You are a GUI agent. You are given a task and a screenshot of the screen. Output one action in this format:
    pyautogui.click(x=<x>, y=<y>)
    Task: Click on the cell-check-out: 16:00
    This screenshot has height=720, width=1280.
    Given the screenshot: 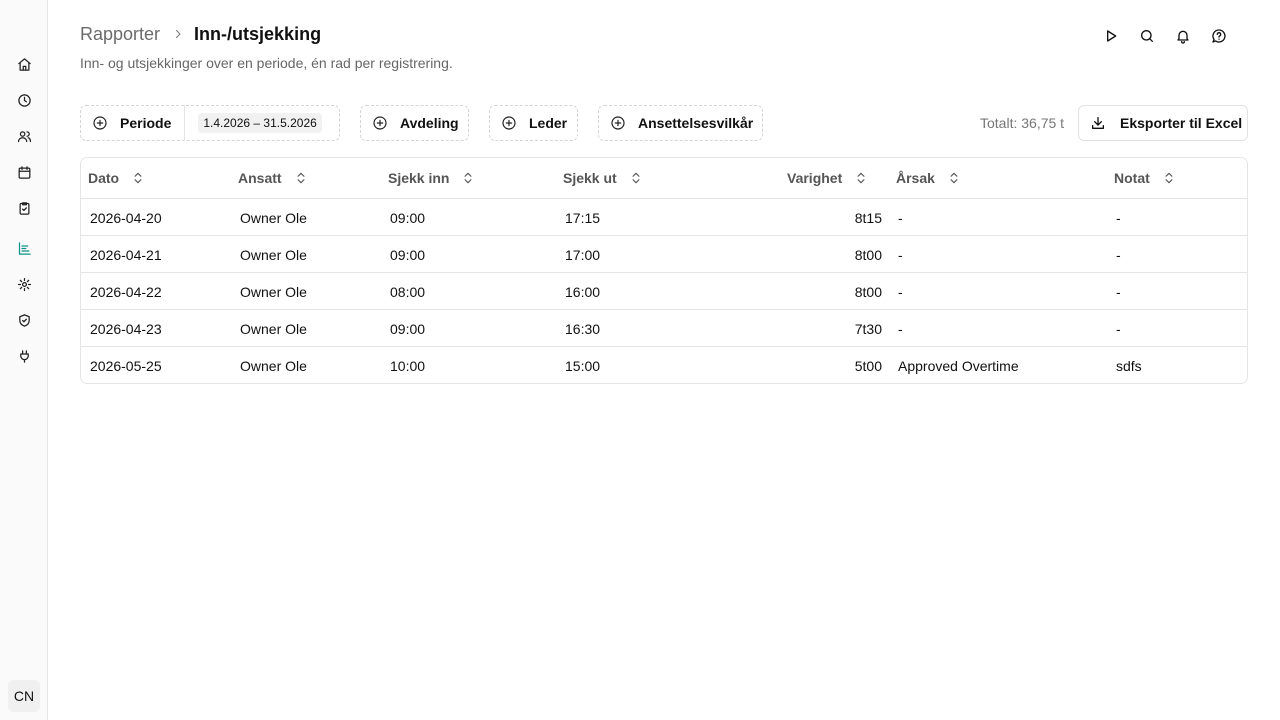 What is the action you would take?
    pyautogui.click(x=583, y=291)
    